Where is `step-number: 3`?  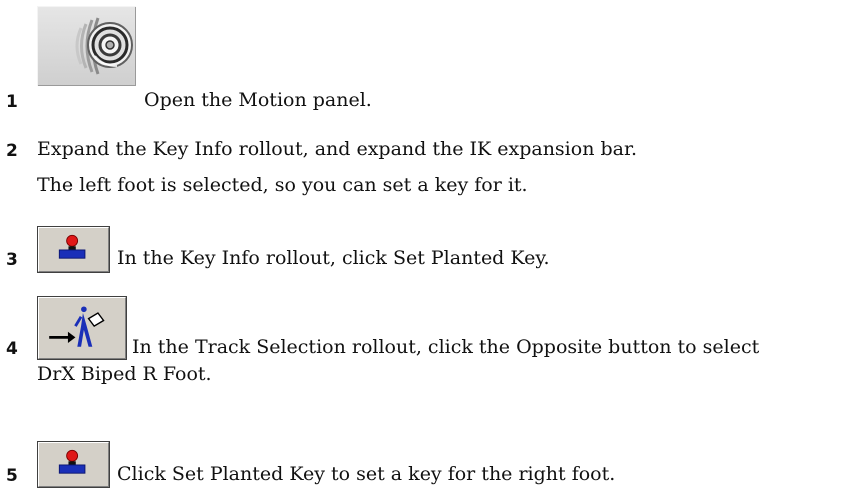
step-number: 3 is located at coordinates (12, 260).